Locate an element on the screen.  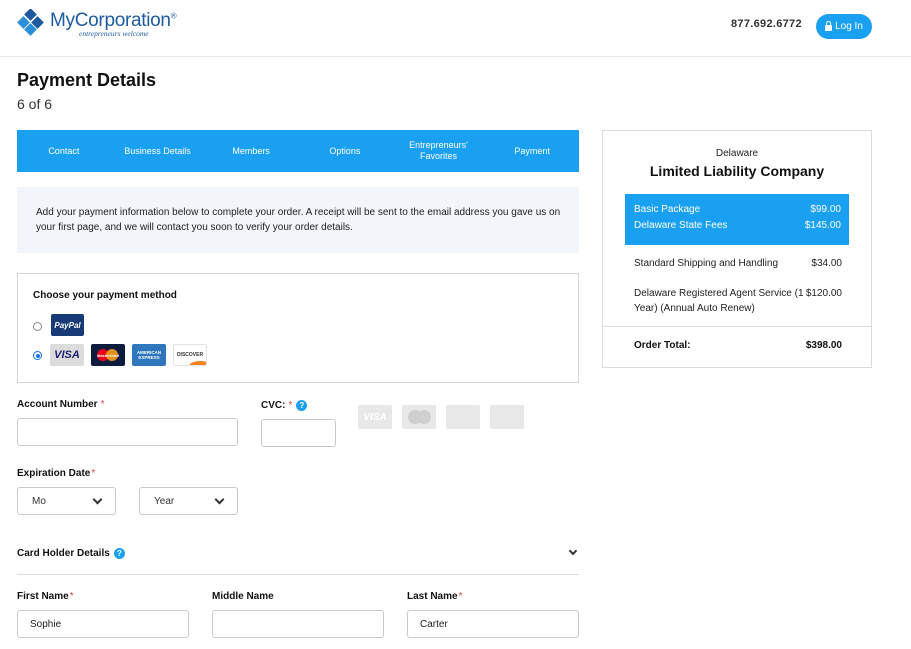
amex-muted-icon is located at coordinates (463, 417).